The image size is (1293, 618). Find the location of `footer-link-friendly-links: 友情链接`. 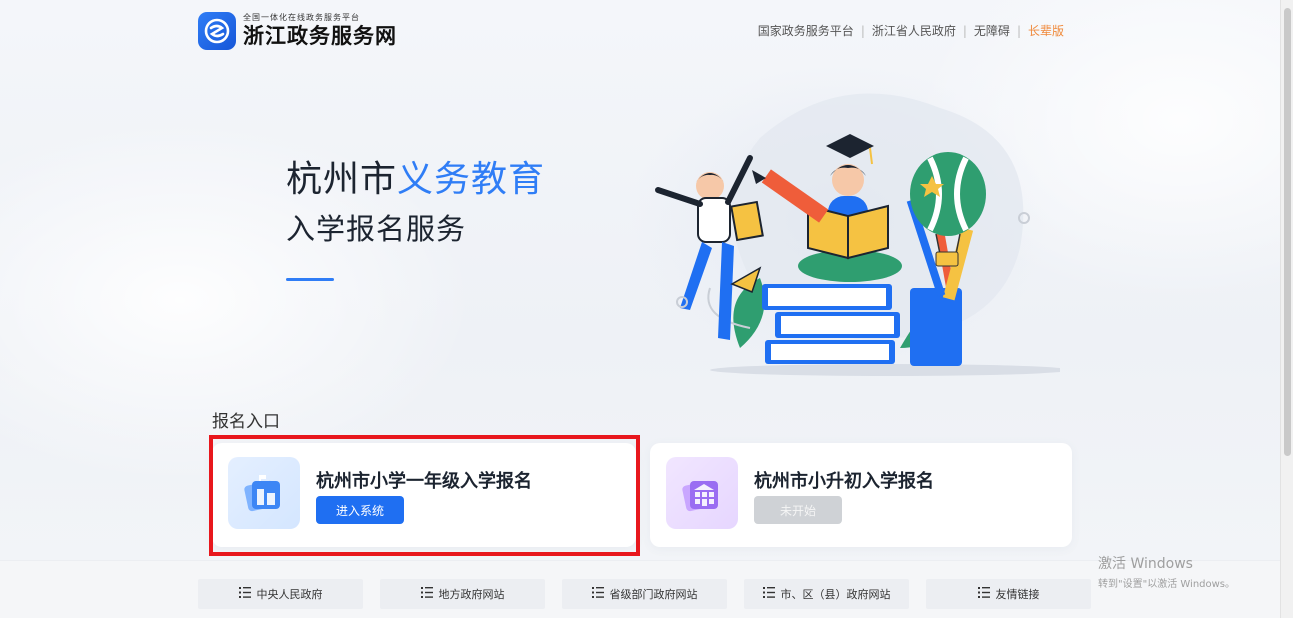

footer-link-friendly-links: 友情链接 is located at coordinates (1008, 594).